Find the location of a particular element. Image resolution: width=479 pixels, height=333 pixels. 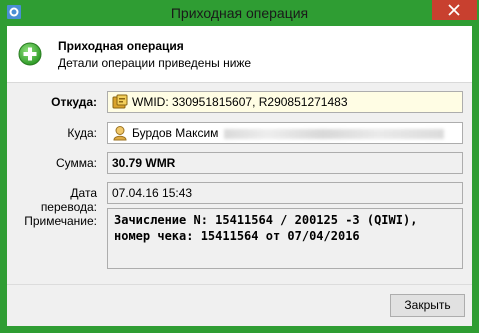

redacted-text is located at coordinates (334, 133).